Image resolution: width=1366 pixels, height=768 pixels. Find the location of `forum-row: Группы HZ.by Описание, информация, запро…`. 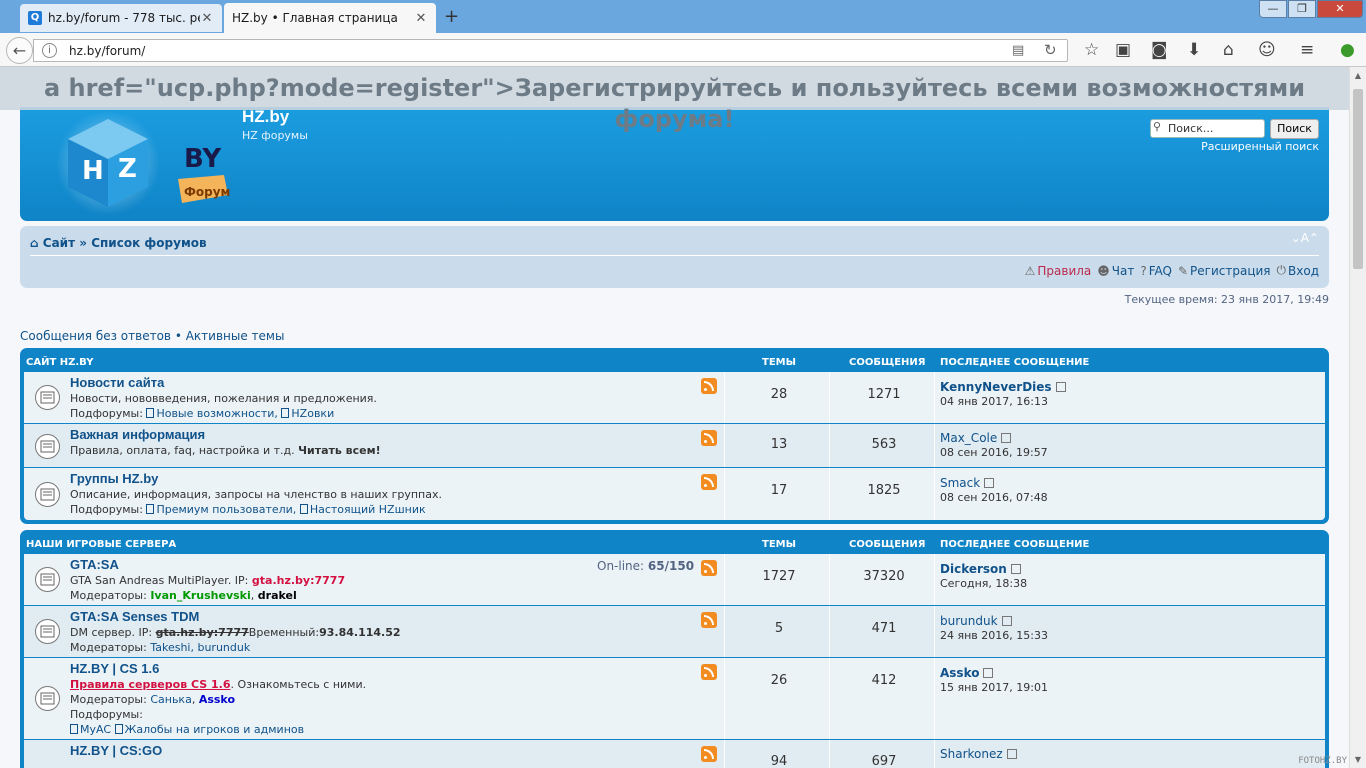

forum-row: Группы HZ.by Описание, информация, запро… is located at coordinates (674, 494).